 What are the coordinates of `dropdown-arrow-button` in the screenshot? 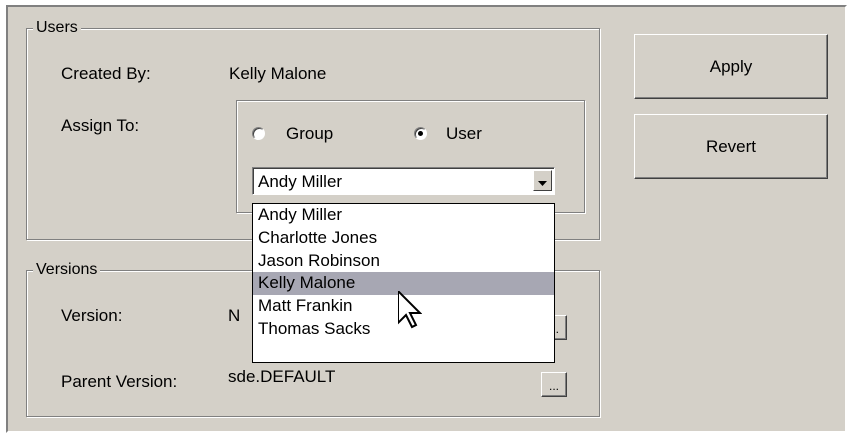 It's located at (542, 180).